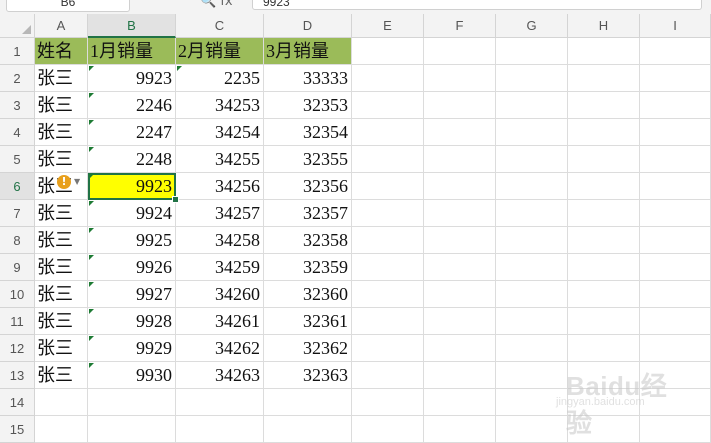 This screenshot has width=711, height=443. Describe the element at coordinates (604, 267) in the screenshot. I see `cell-h9` at that location.